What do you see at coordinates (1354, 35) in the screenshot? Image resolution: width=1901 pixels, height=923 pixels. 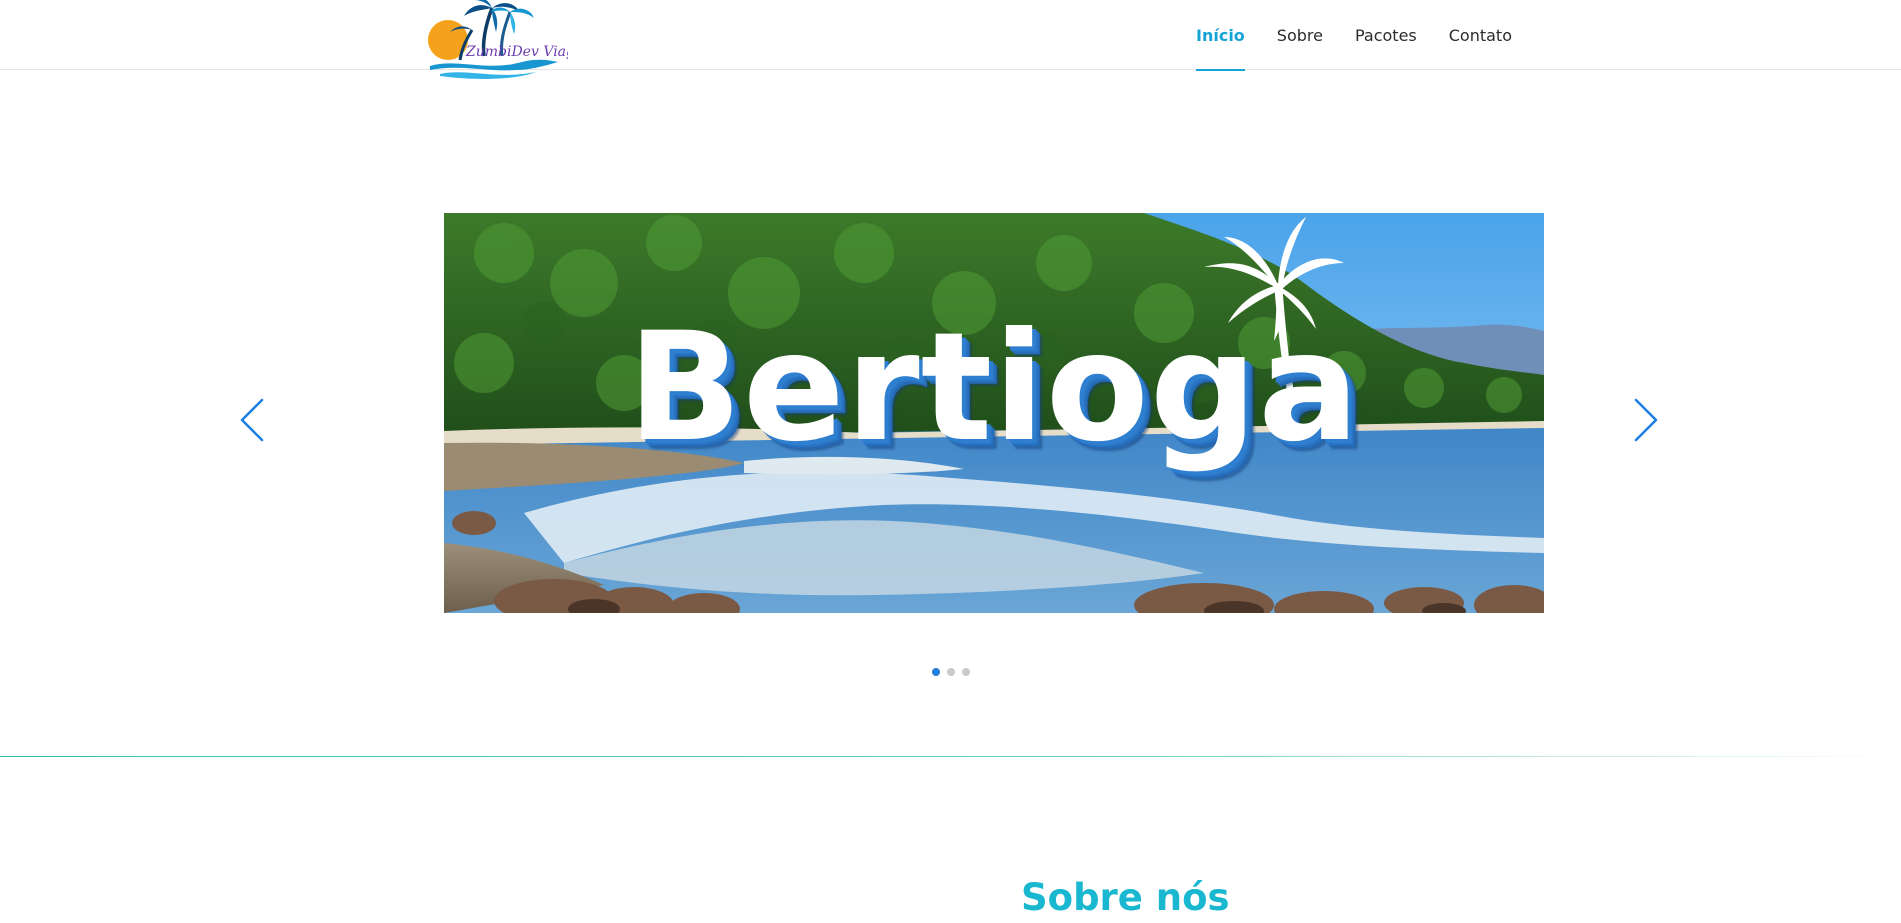 I see `main-nav: Início Sobre Pacotes Contato` at bounding box center [1354, 35].